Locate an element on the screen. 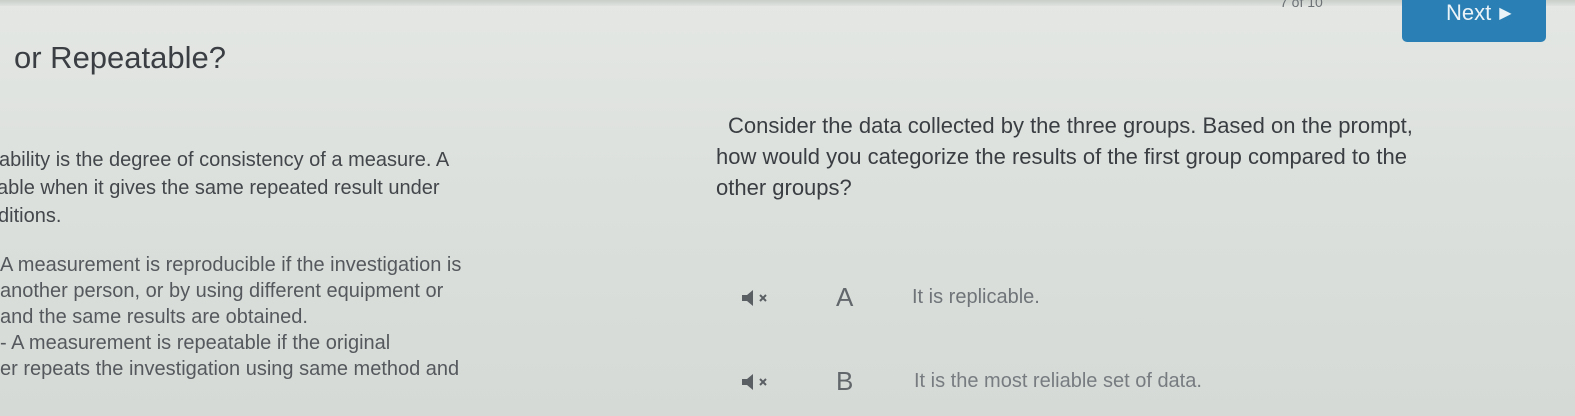  answer-choice-a: A It is replicable. is located at coordinates (1140, 298).